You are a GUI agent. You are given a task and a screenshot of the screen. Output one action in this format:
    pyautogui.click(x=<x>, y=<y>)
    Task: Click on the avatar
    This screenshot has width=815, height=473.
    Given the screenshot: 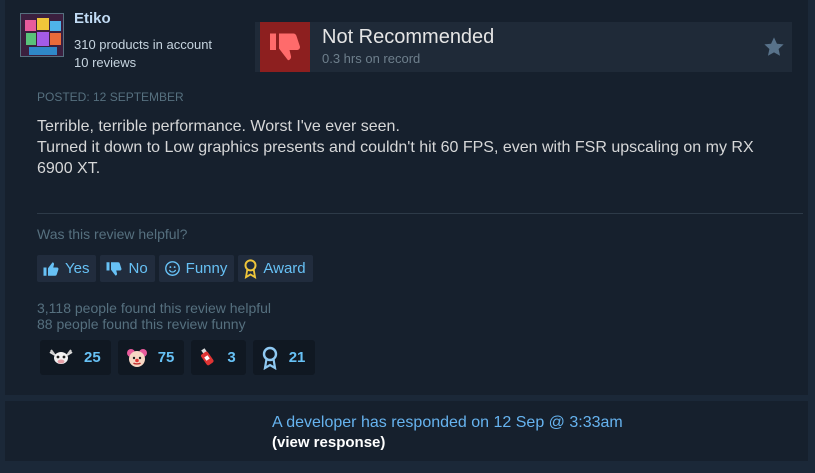 What is the action you would take?
    pyautogui.click(x=42, y=35)
    